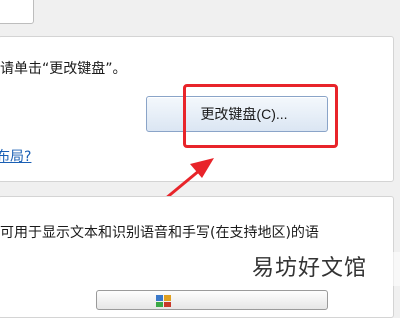 The width and height of the screenshot is (400, 318). Describe the element at coordinates (323, 269) in the screenshot. I see `watermark-text: 易坊好文馆` at that location.